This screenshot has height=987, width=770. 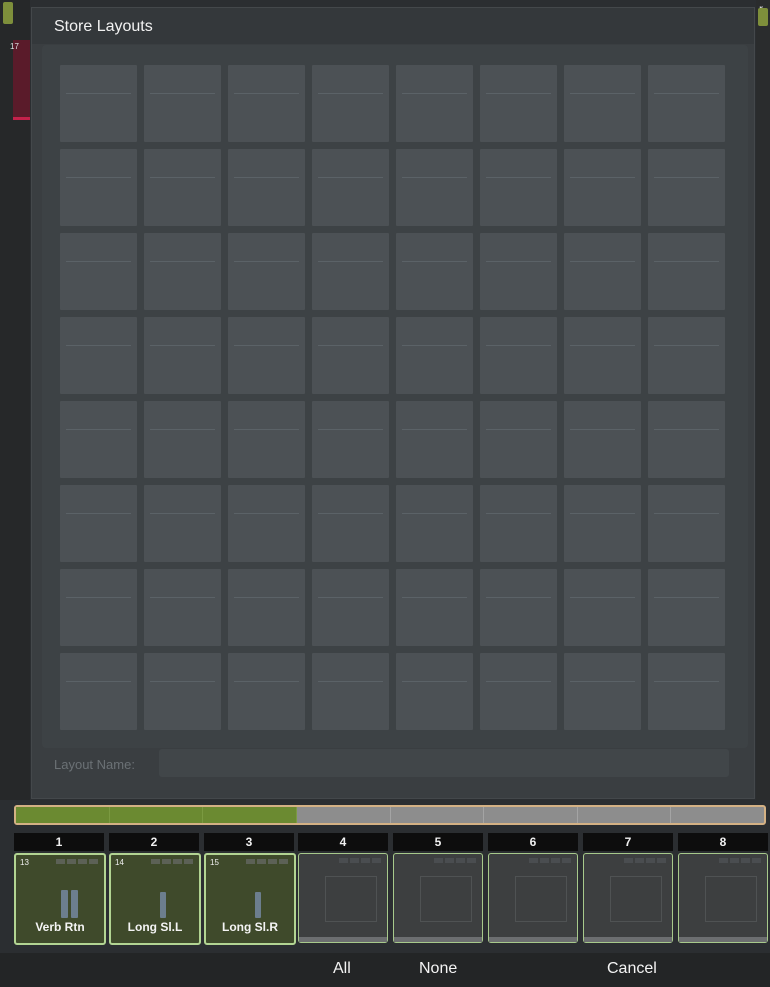 What do you see at coordinates (155, 899) in the screenshot?
I see `channel-select-button: 14 Long Sl.L` at bounding box center [155, 899].